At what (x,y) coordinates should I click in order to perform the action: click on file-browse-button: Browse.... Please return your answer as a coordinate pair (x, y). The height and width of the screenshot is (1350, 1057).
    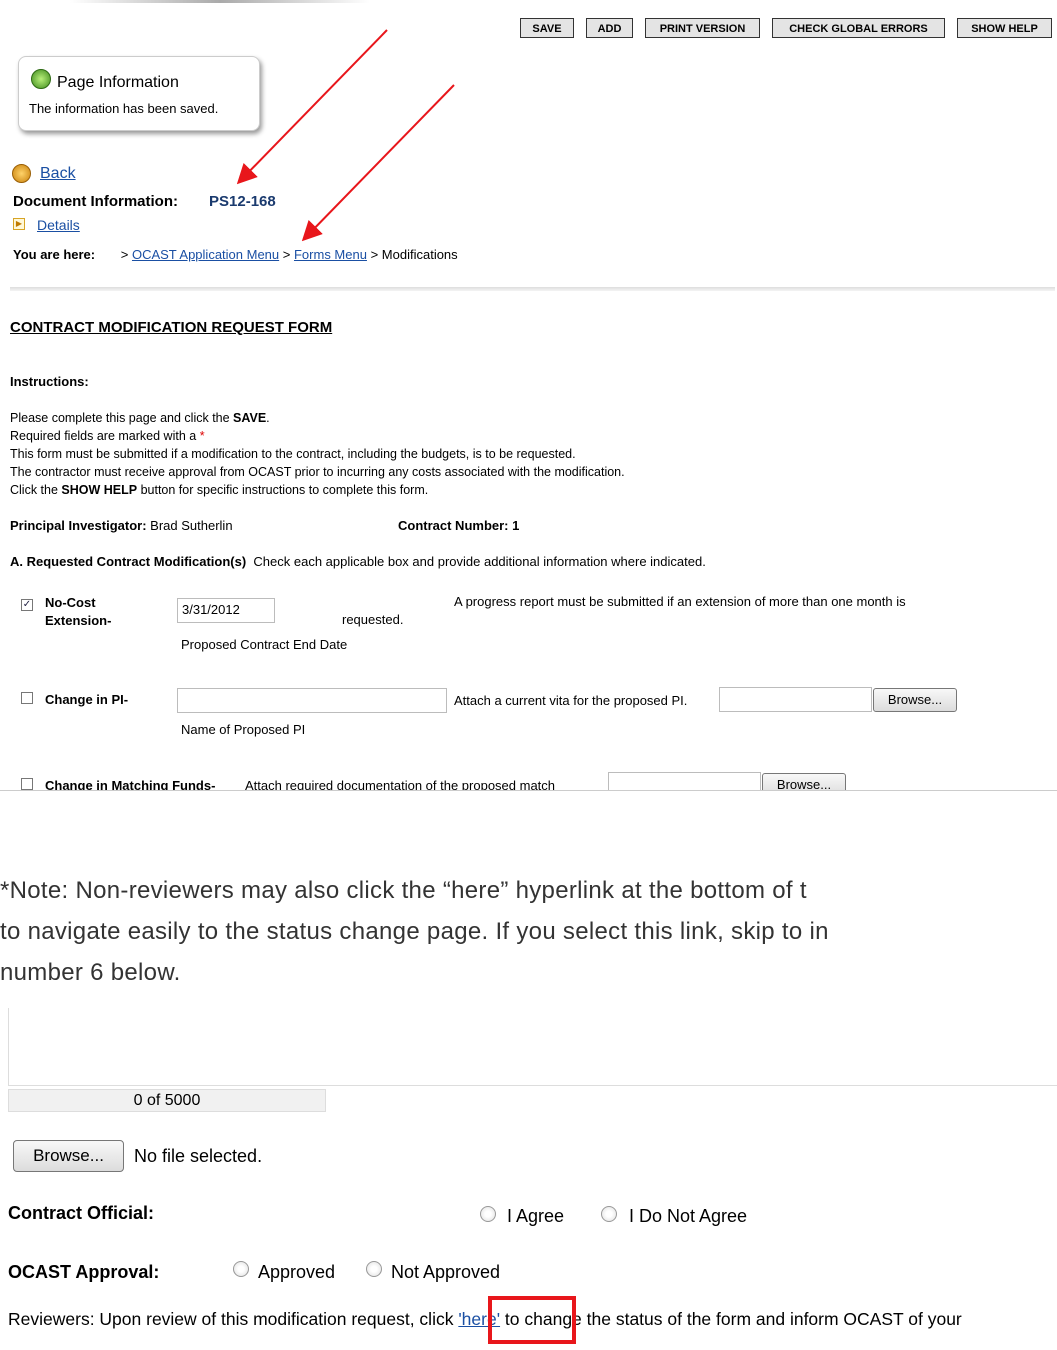
    Looking at the image, I should click on (68, 1156).